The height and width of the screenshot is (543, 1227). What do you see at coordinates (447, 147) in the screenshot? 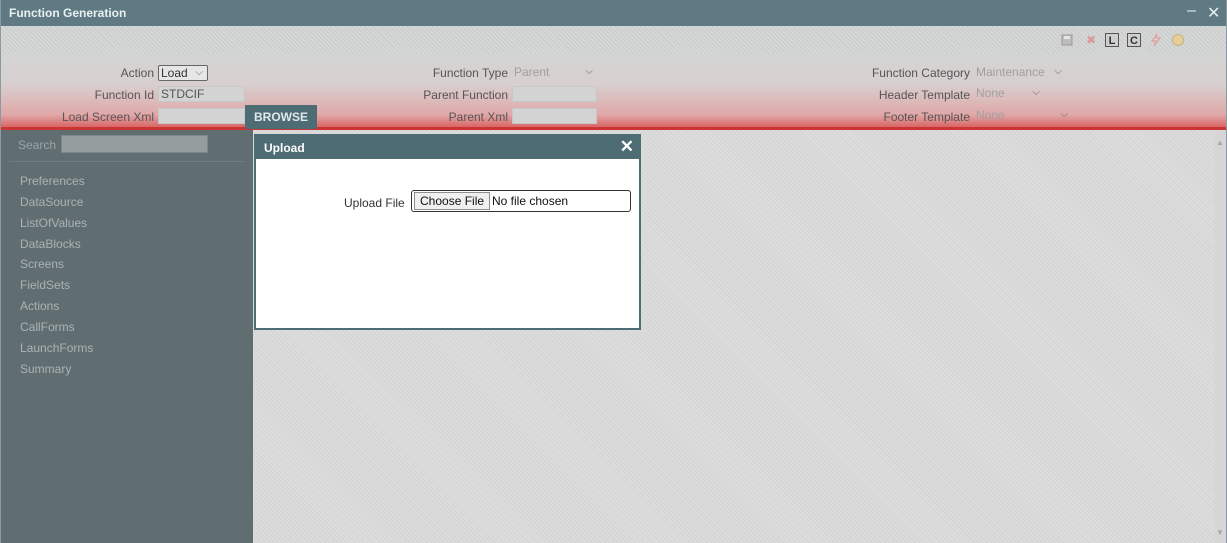
I see `upload-dialog-header: Upload ✕` at bounding box center [447, 147].